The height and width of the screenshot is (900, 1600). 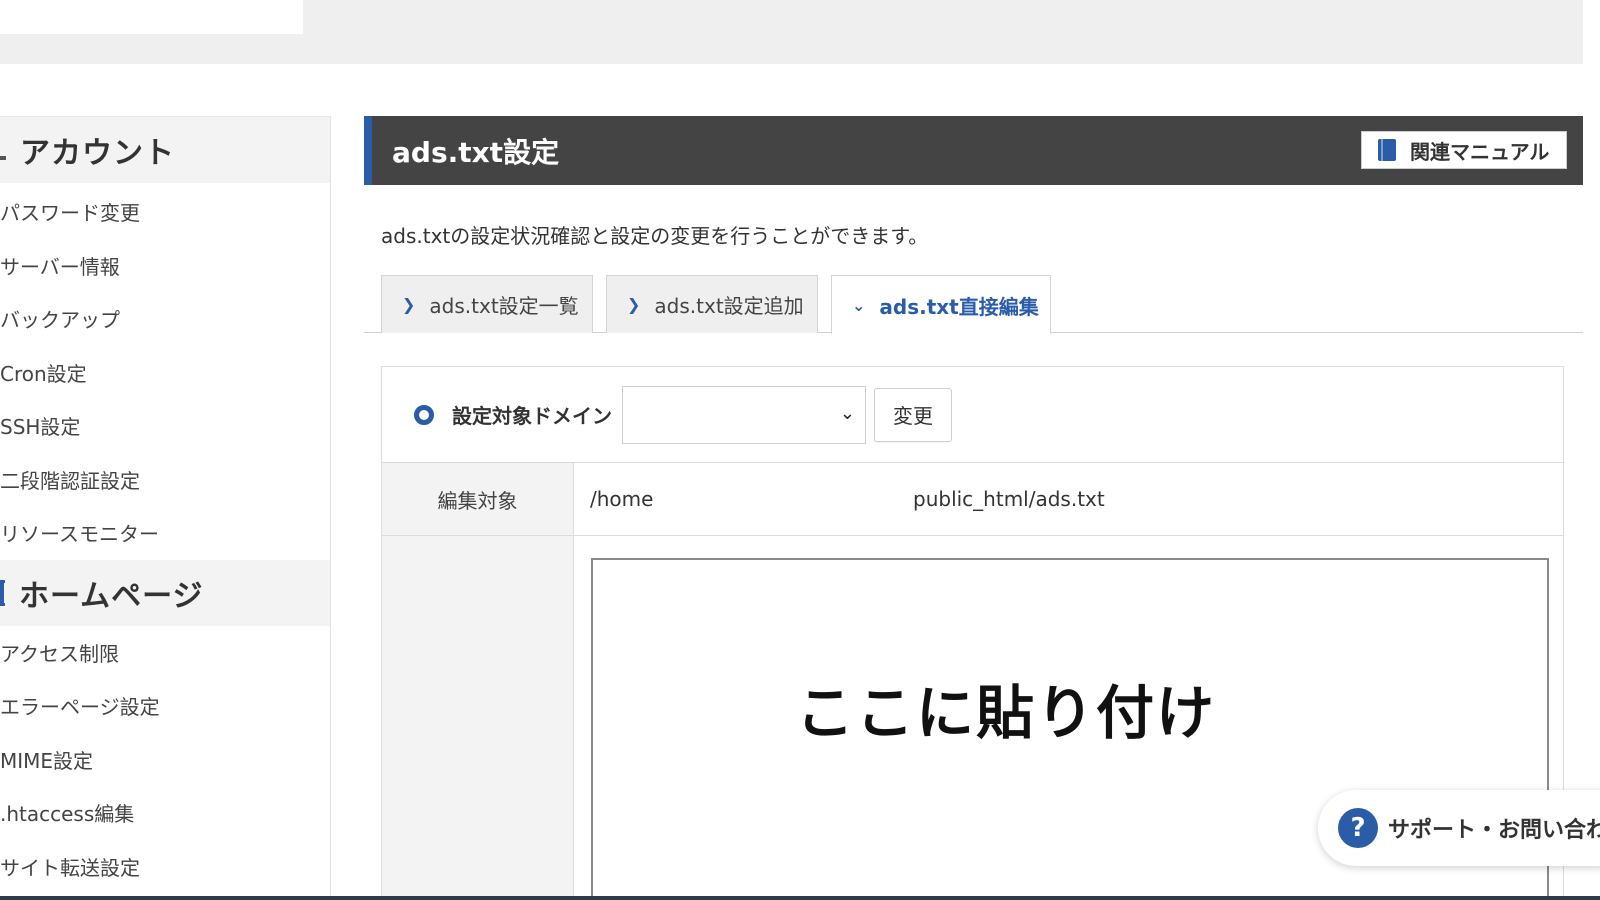 I want to click on page-title: ads.txt設定, so click(x=476, y=152).